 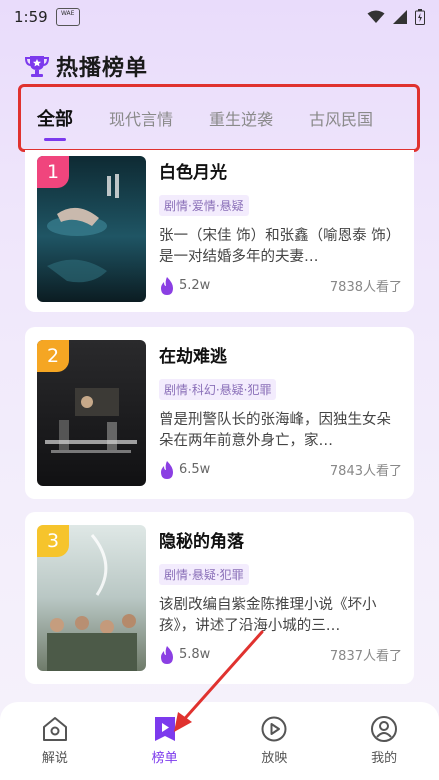 I want to click on home-icon, so click(x=54, y=729).